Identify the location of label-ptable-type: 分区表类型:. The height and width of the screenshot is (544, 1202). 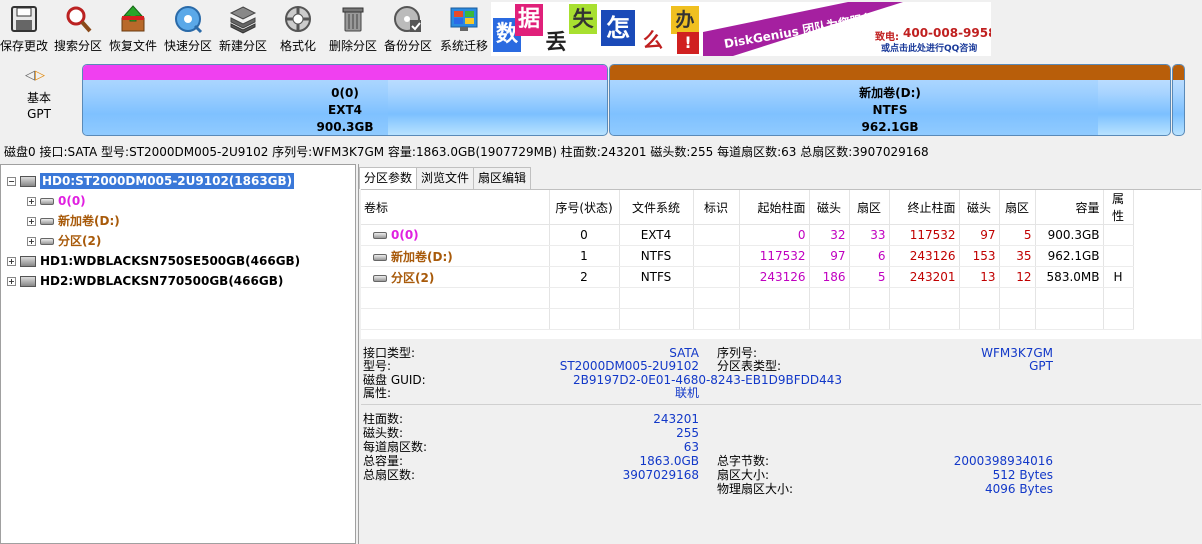
(749, 366).